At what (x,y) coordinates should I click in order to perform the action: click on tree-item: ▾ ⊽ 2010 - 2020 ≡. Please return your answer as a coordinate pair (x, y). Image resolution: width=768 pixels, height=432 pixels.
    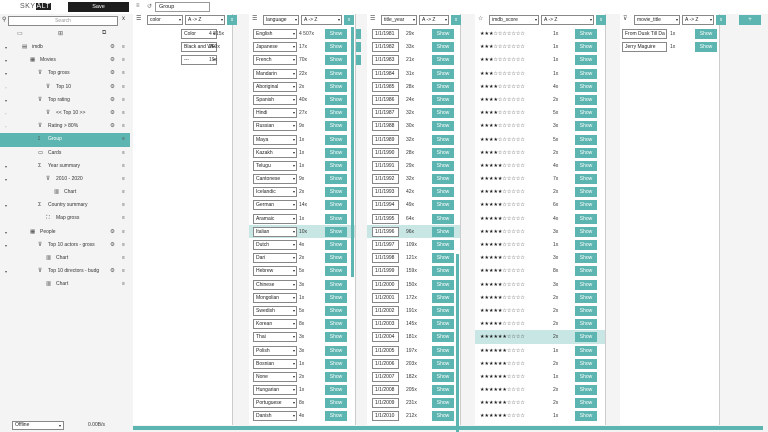
    Looking at the image, I should click on (65, 179).